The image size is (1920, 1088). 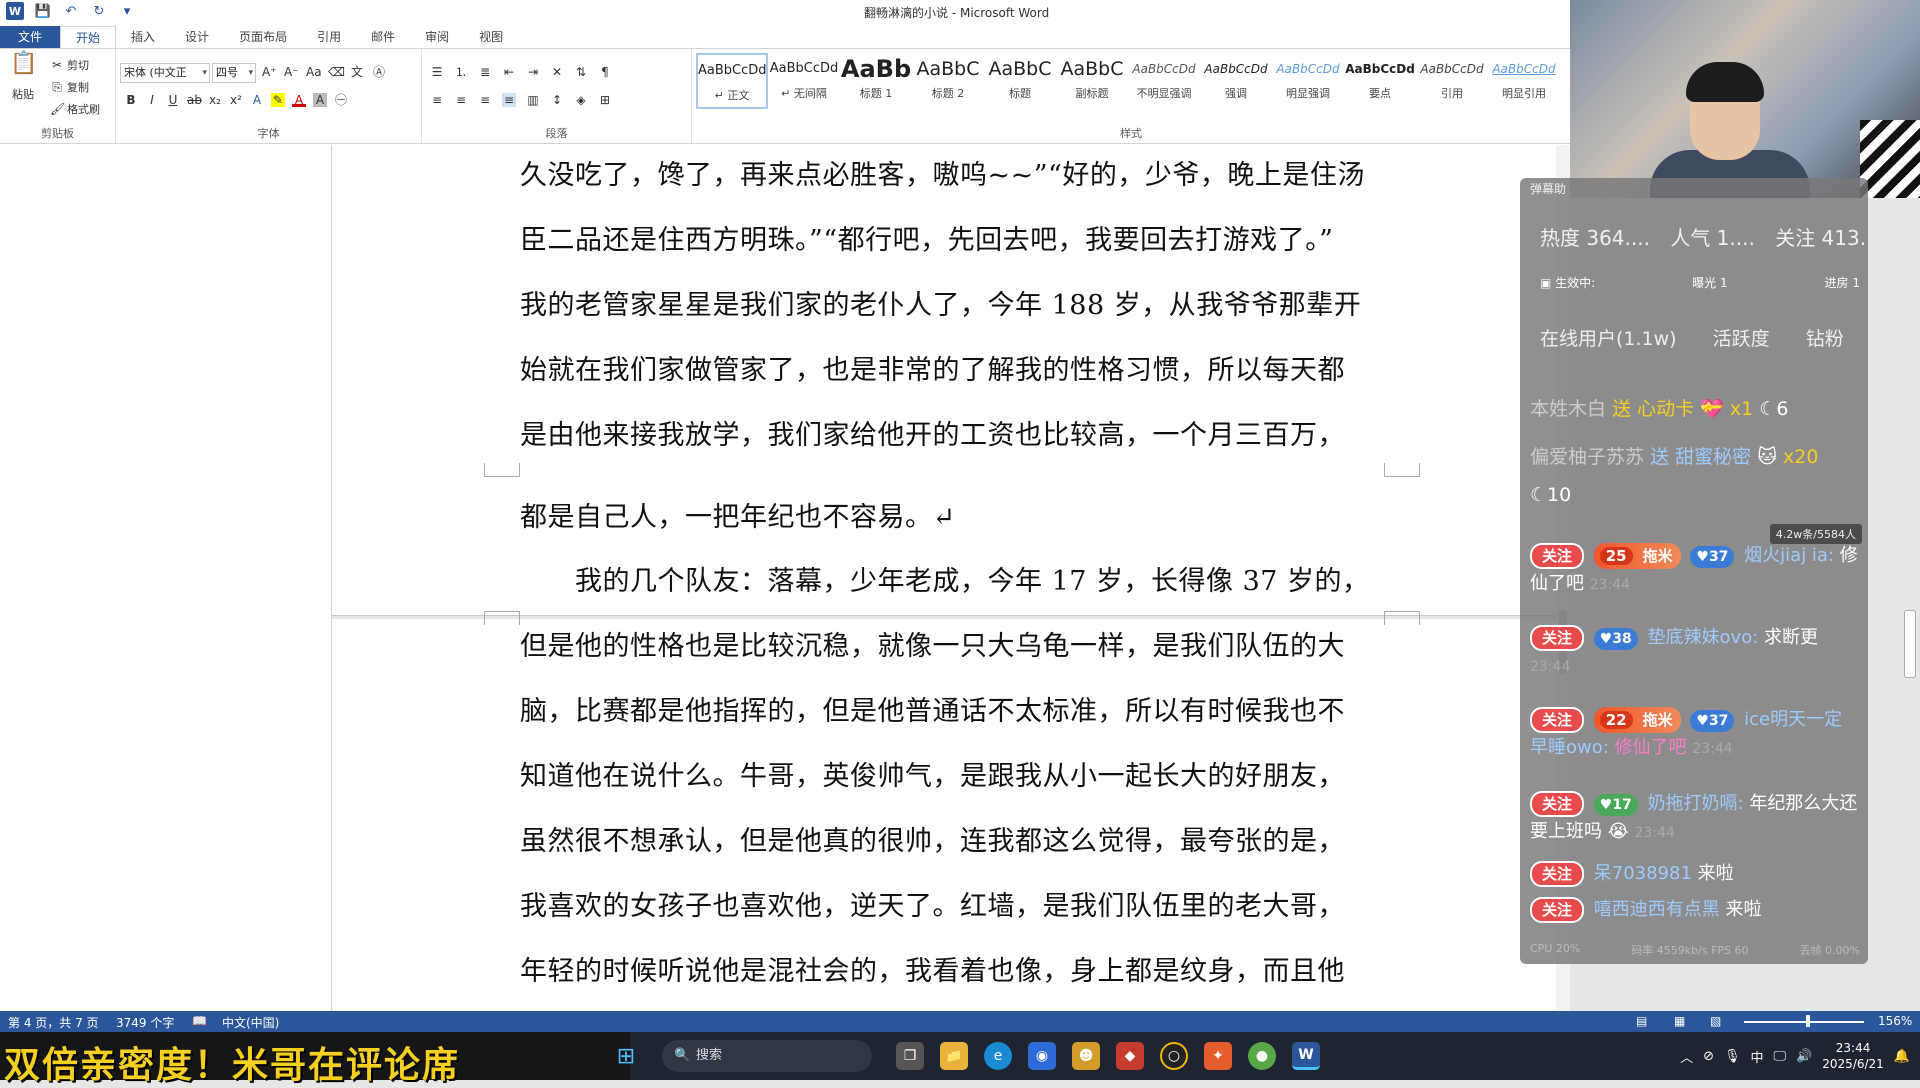 What do you see at coordinates (197, 37) in the screenshot?
I see `tab-design: 设计` at bounding box center [197, 37].